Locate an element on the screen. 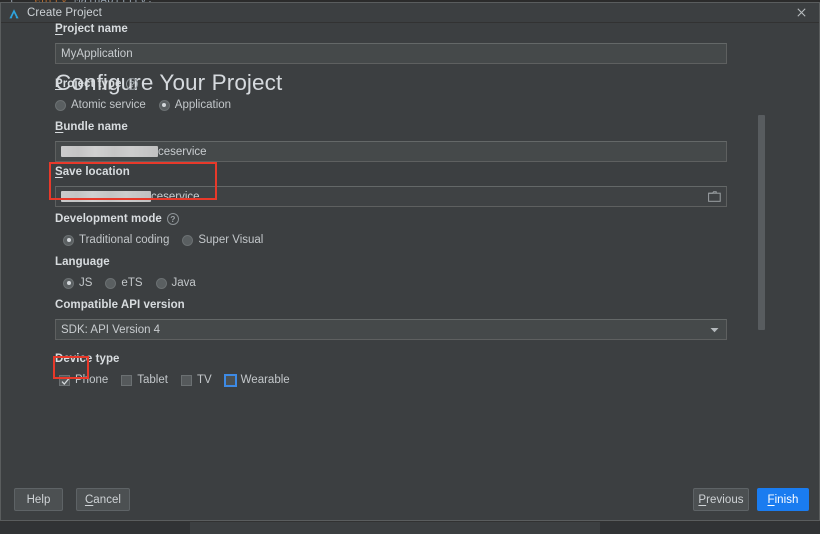  finish-button: Finish is located at coordinates (783, 499).